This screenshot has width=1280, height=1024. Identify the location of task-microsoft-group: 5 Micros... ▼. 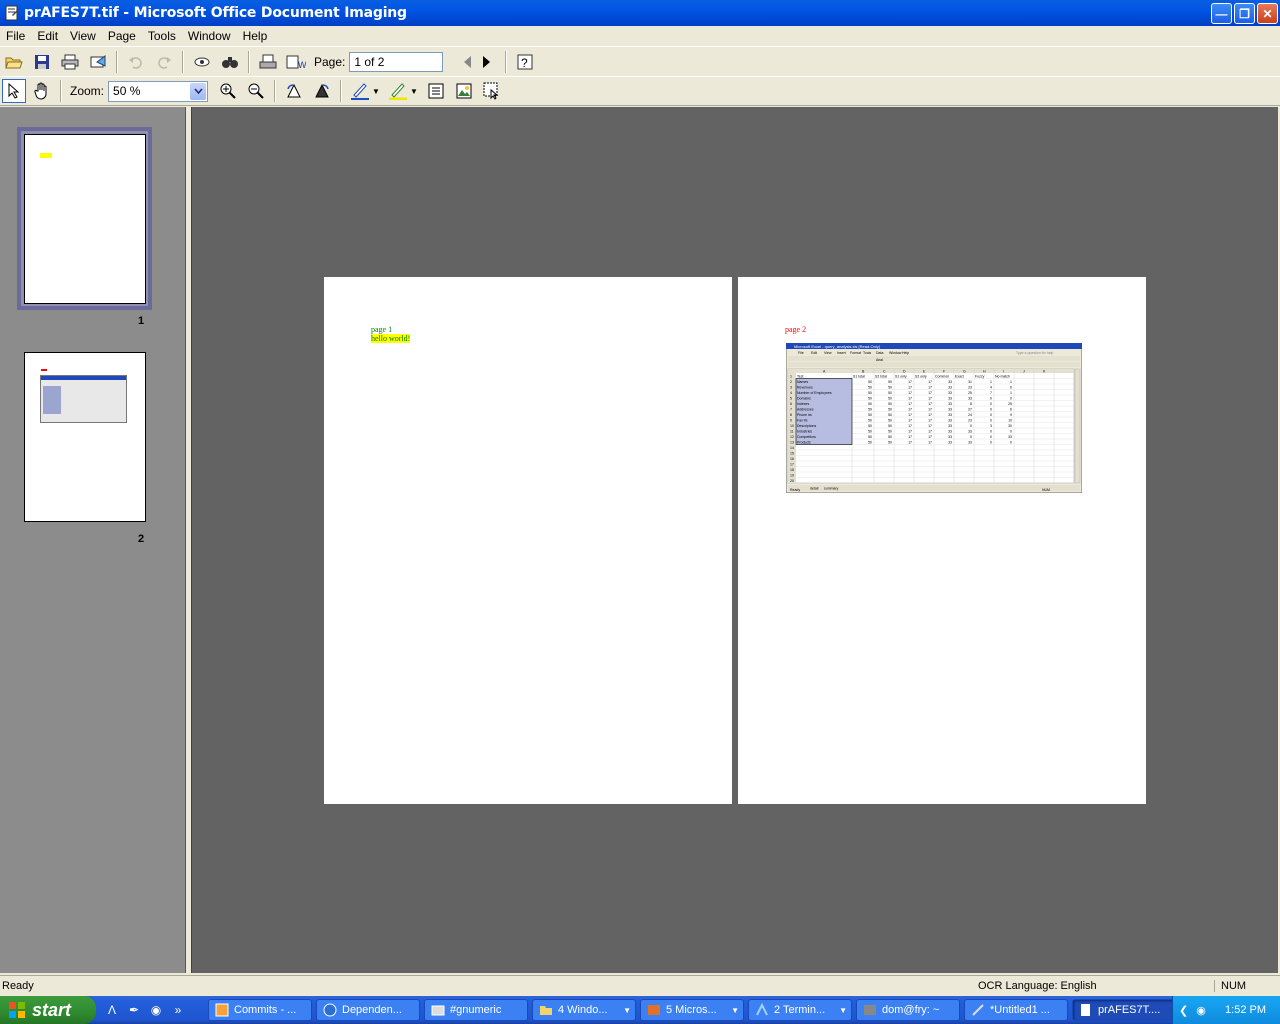
(692, 1010).